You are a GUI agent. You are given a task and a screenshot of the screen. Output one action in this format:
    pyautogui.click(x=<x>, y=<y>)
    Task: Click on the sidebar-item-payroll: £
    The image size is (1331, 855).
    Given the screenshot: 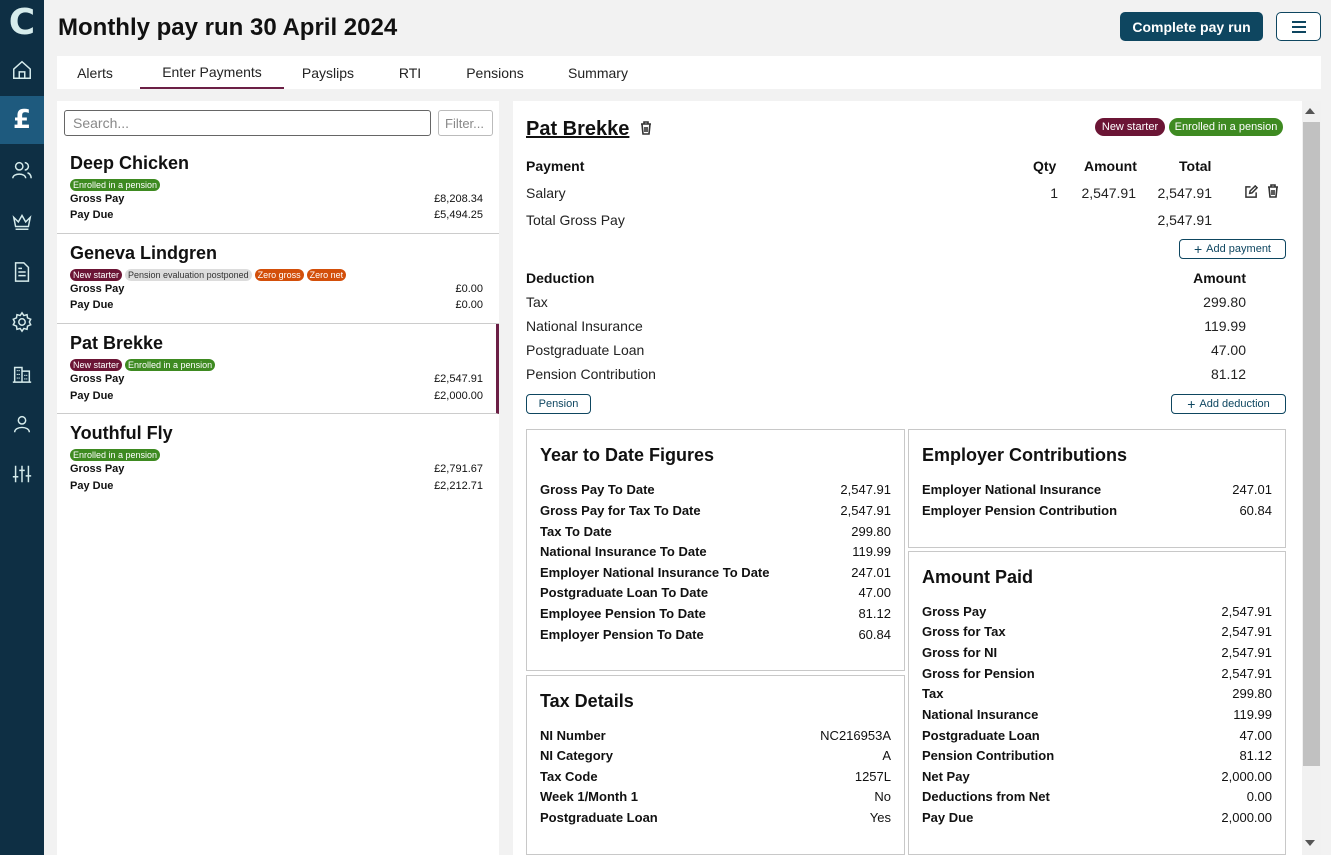 What is the action you would take?
    pyautogui.click(x=22, y=120)
    